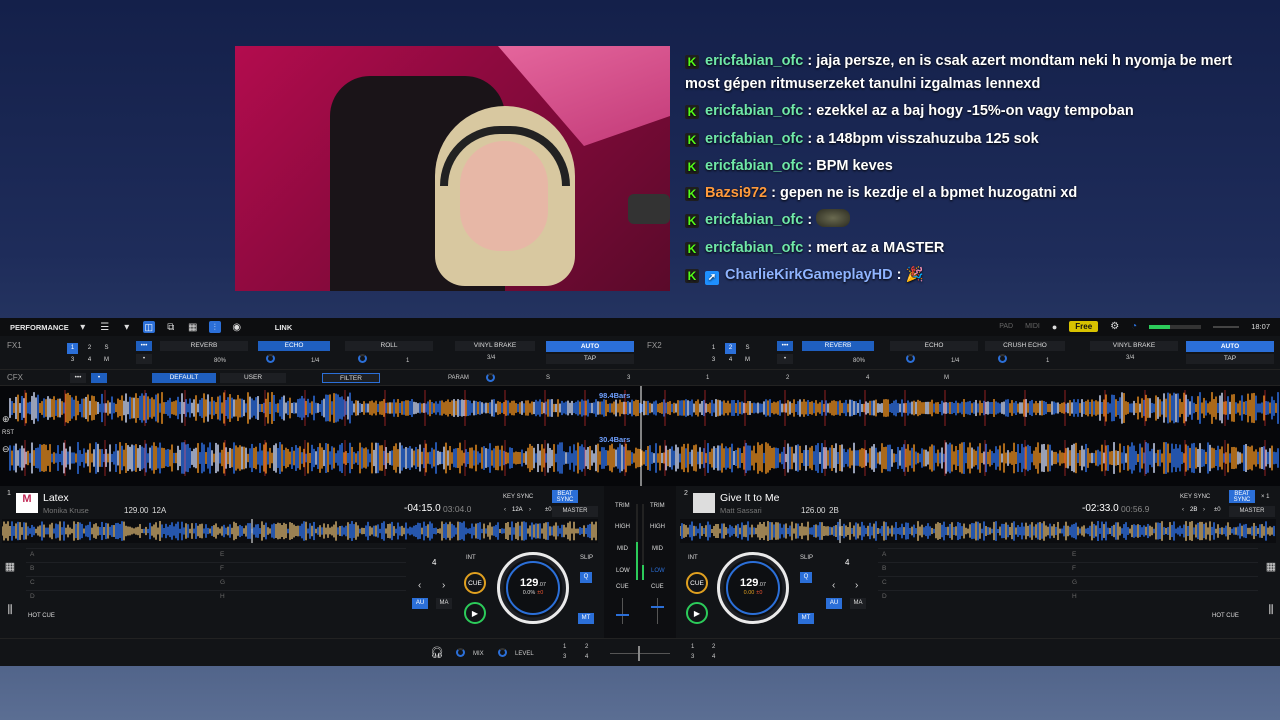 The height and width of the screenshot is (720, 1280). What do you see at coordinates (564, 647) in the screenshot?
I see `deck-select-1: 1` at bounding box center [564, 647].